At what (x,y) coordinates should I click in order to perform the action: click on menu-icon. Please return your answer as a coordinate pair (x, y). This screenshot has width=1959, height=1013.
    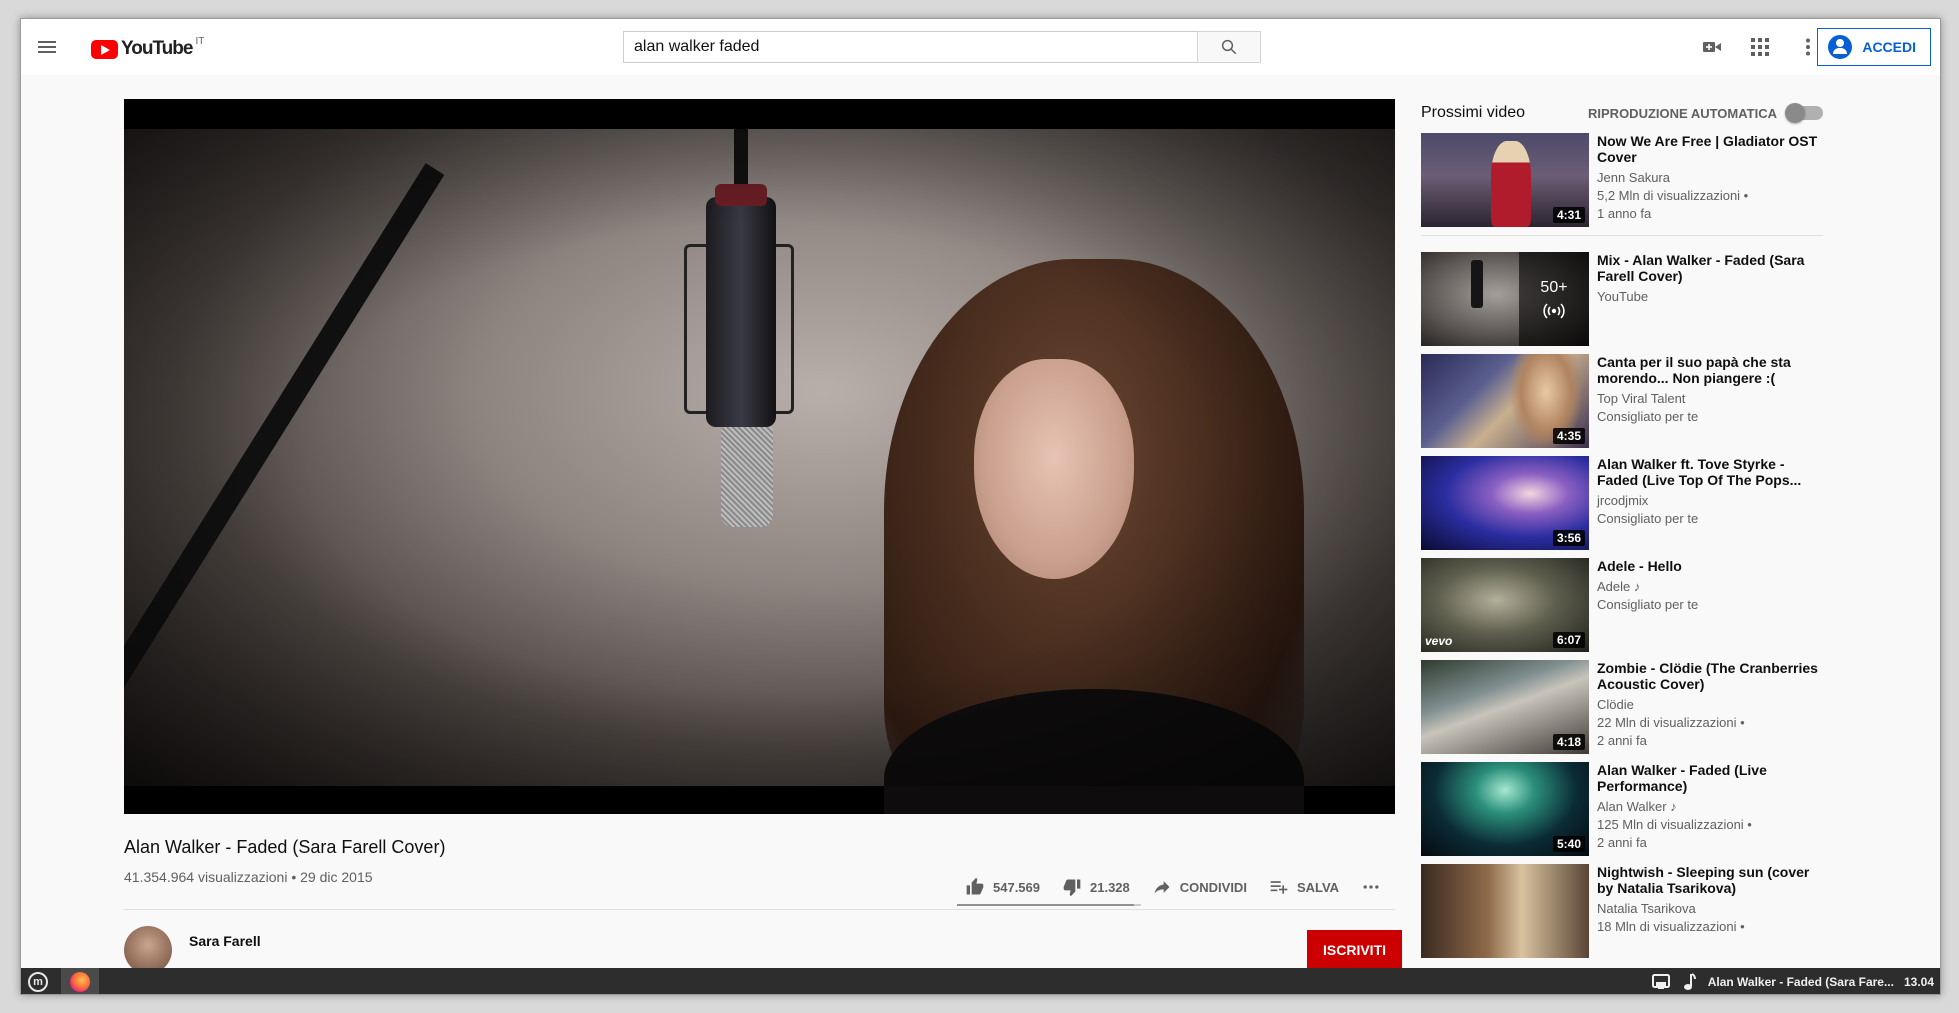
    Looking at the image, I should click on (47, 47).